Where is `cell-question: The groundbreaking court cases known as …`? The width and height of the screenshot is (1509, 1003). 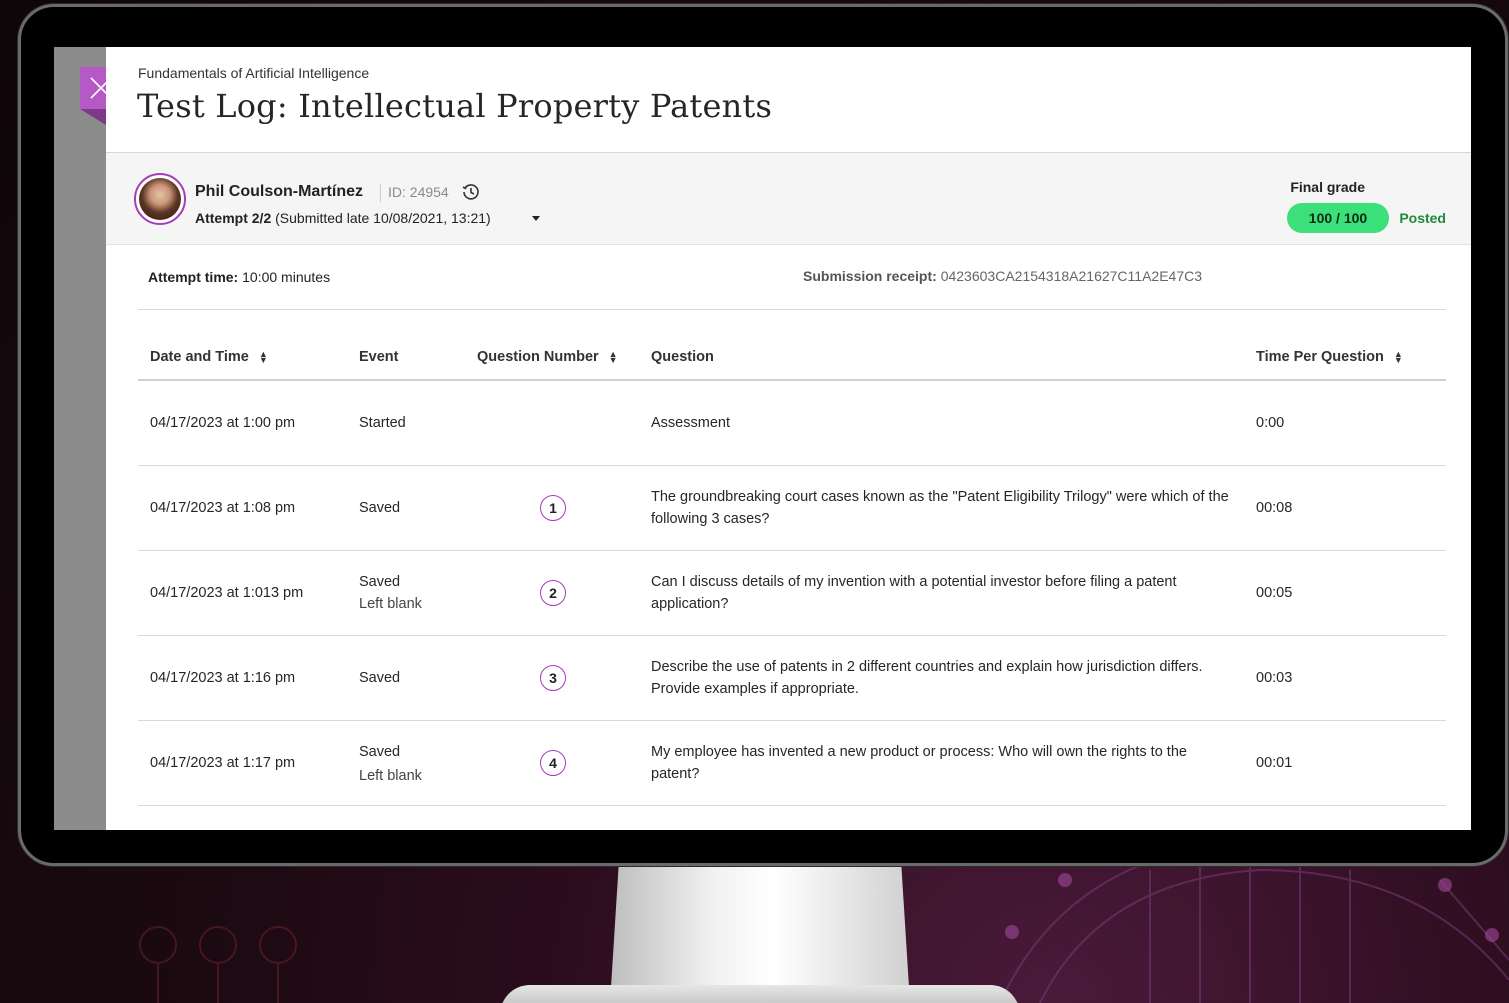
cell-question: The groundbreaking court cases known as … is located at coordinates (940, 508).